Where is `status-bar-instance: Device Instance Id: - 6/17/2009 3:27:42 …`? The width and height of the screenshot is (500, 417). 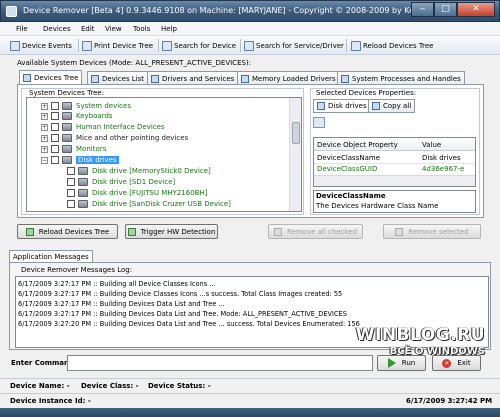 status-bar-instance: Device Instance Id: - 6/17/2009 3:27:42 … is located at coordinates (250, 400).